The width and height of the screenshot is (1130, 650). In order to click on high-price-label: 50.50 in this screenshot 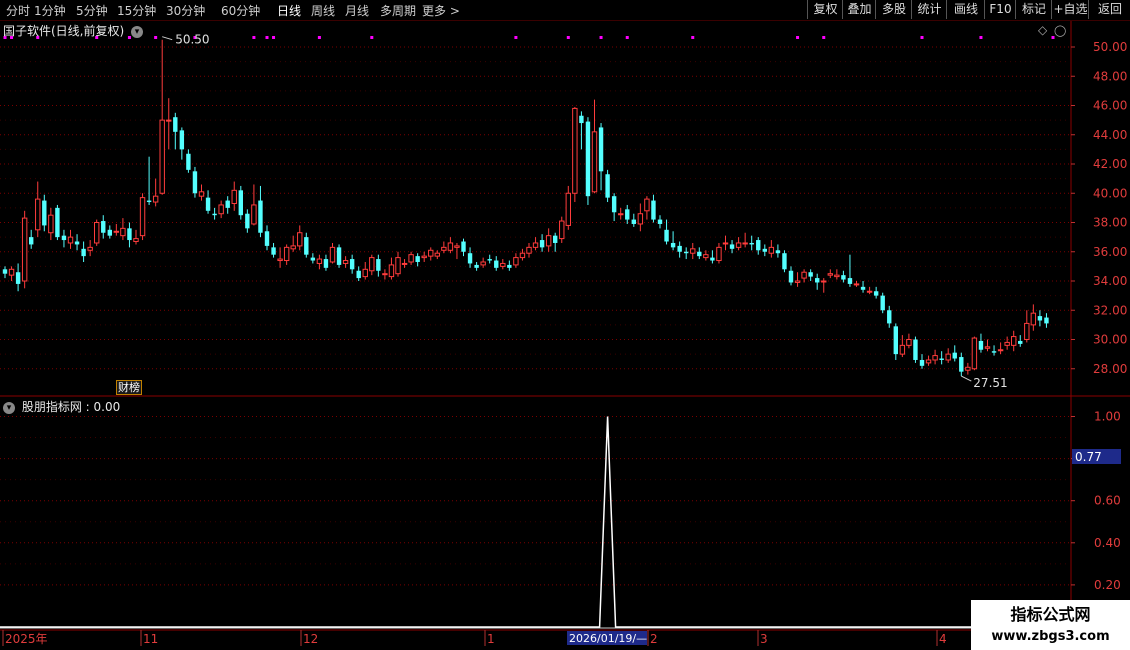, I will do `click(192, 40)`.